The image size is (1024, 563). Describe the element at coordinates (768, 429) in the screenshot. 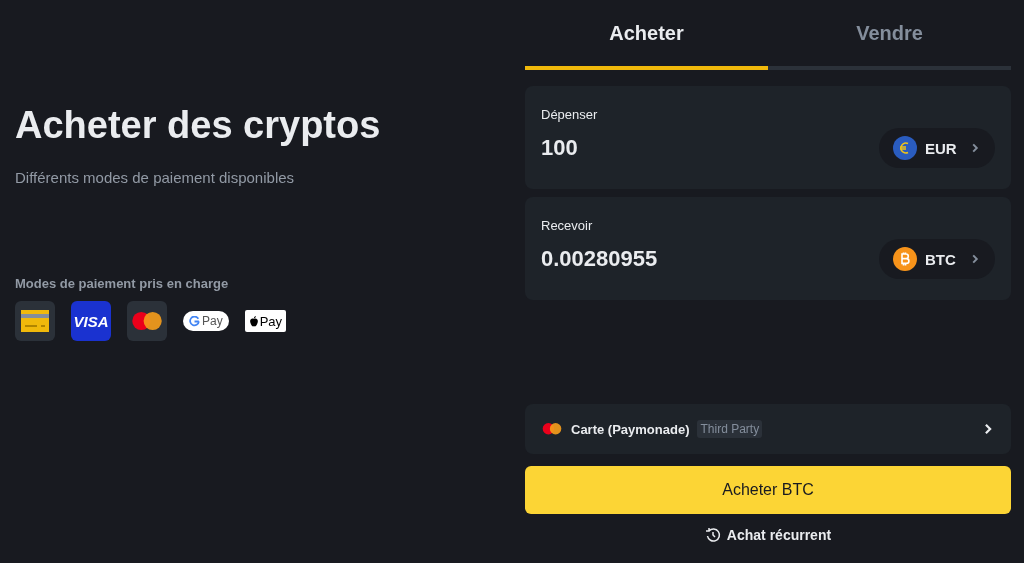

I see `payment-method-selector: Carte (Paymonade) Third Party` at that location.